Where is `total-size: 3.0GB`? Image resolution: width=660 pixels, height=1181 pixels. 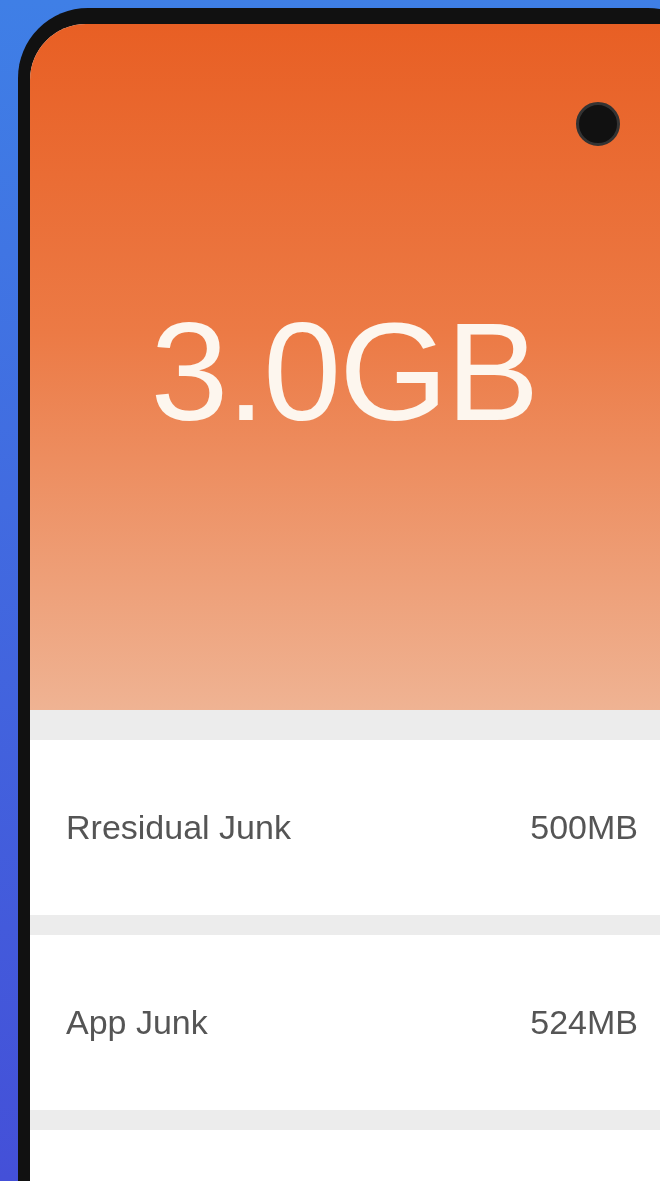 total-size: 3.0GB is located at coordinates (344, 372).